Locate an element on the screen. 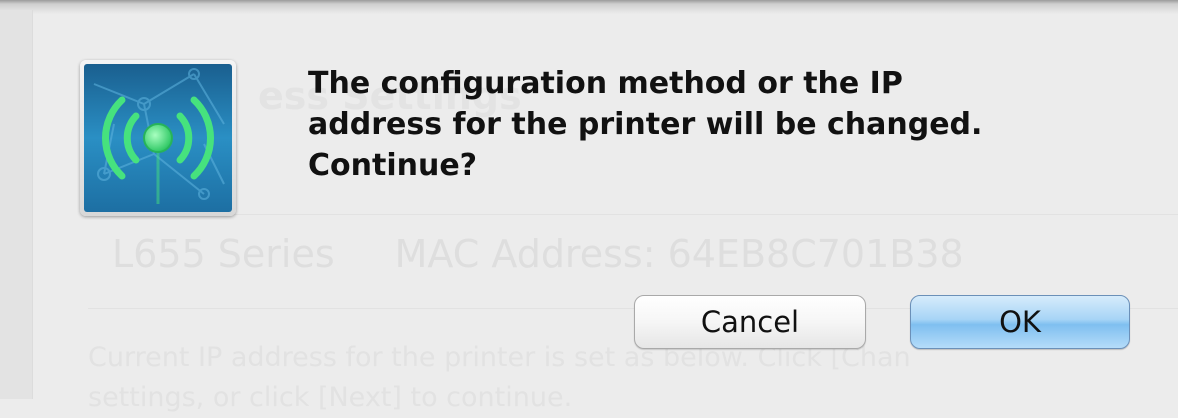 Image resolution: width=1178 pixels, height=418 pixels. background-description-line2: settings, or click [Next] to continue. is located at coordinates (330, 397).